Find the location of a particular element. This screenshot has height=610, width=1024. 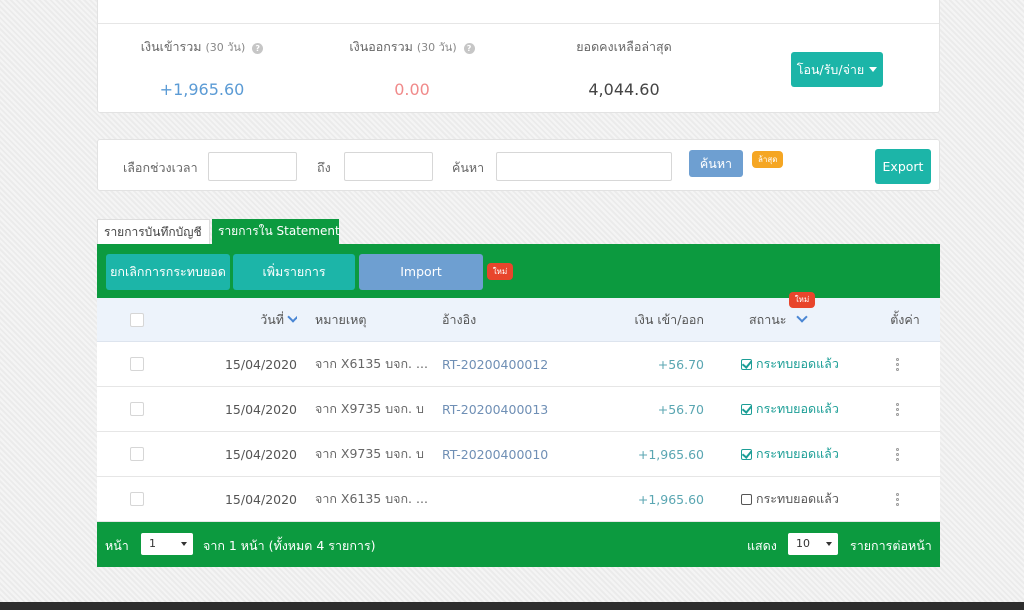

expense-label: เงินออกรวม (30 วัน) ? is located at coordinates (412, 47).